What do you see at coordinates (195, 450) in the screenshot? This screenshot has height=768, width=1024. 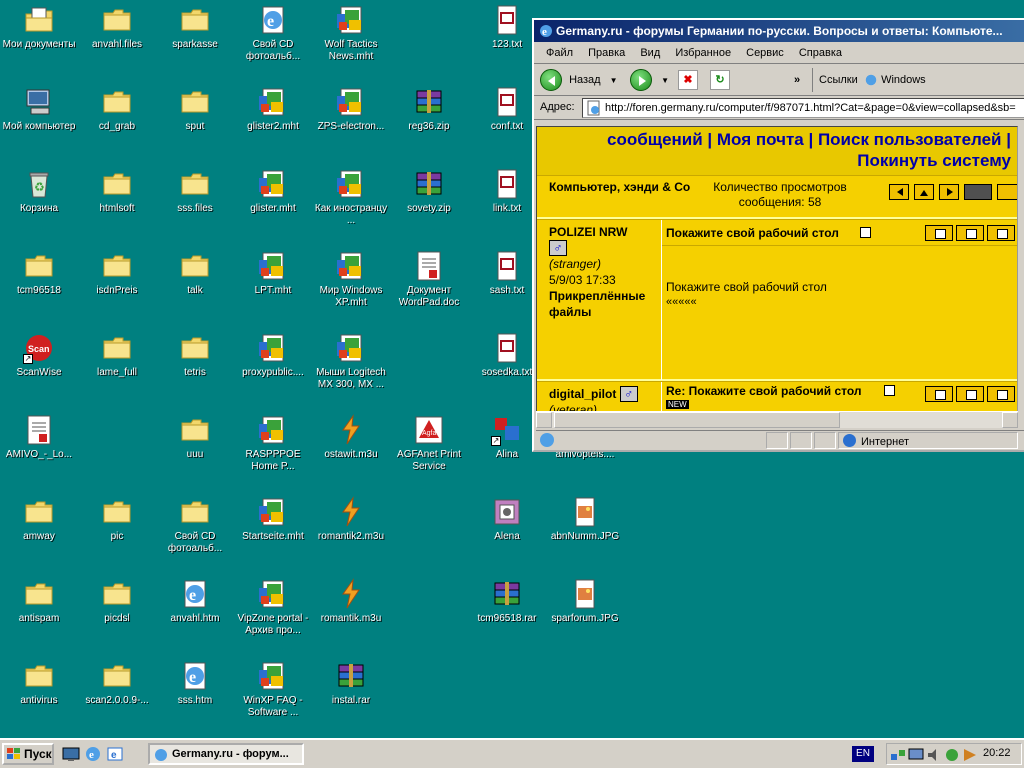 I see `desktop-icon: uuu` at bounding box center [195, 450].